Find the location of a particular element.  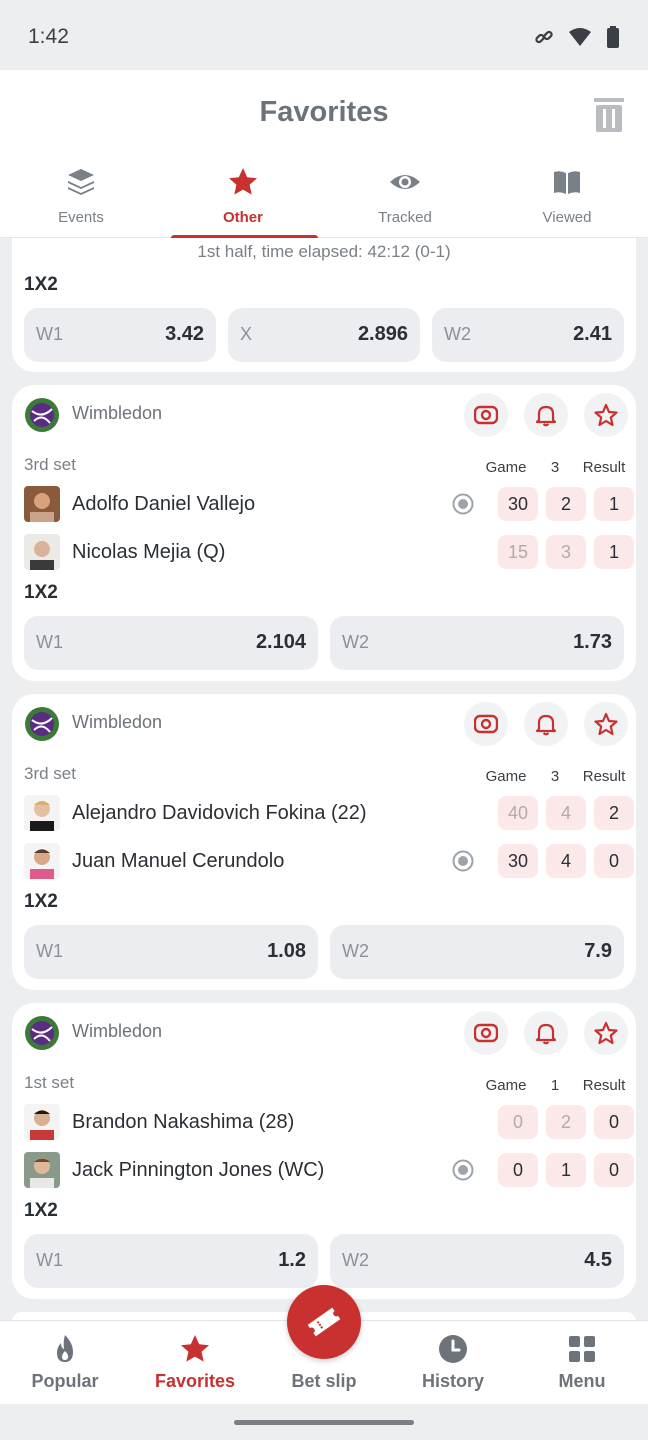

odds-button-w2: W2 1.73 is located at coordinates (477, 643).